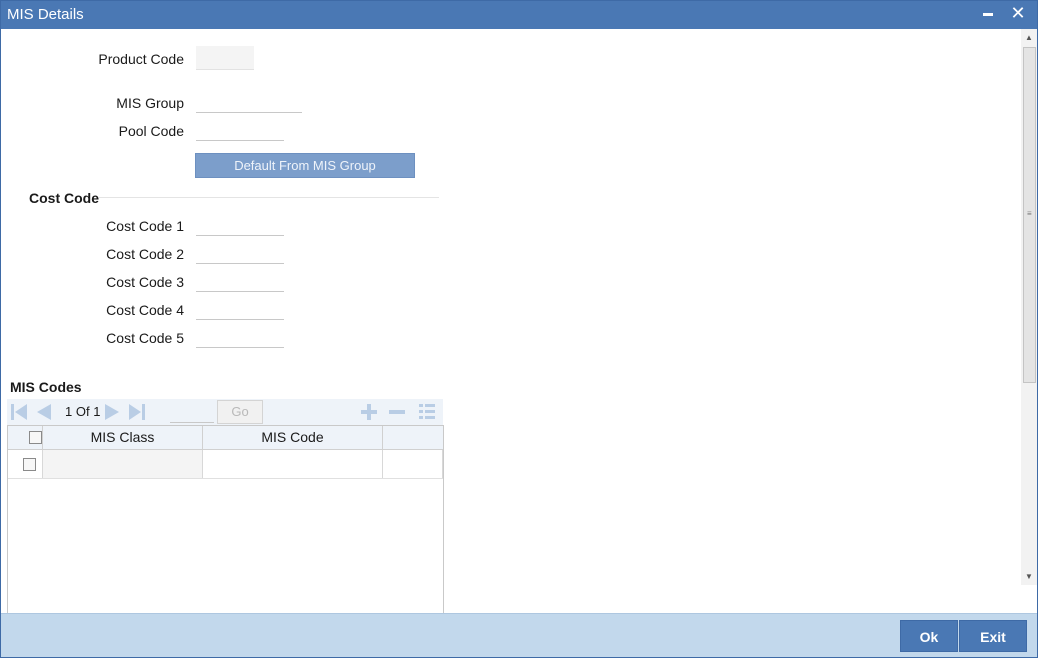 Image resolution: width=1038 pixels, height=658 pixels. I want to click on minimize-icon: ▬, so click(988, 13).